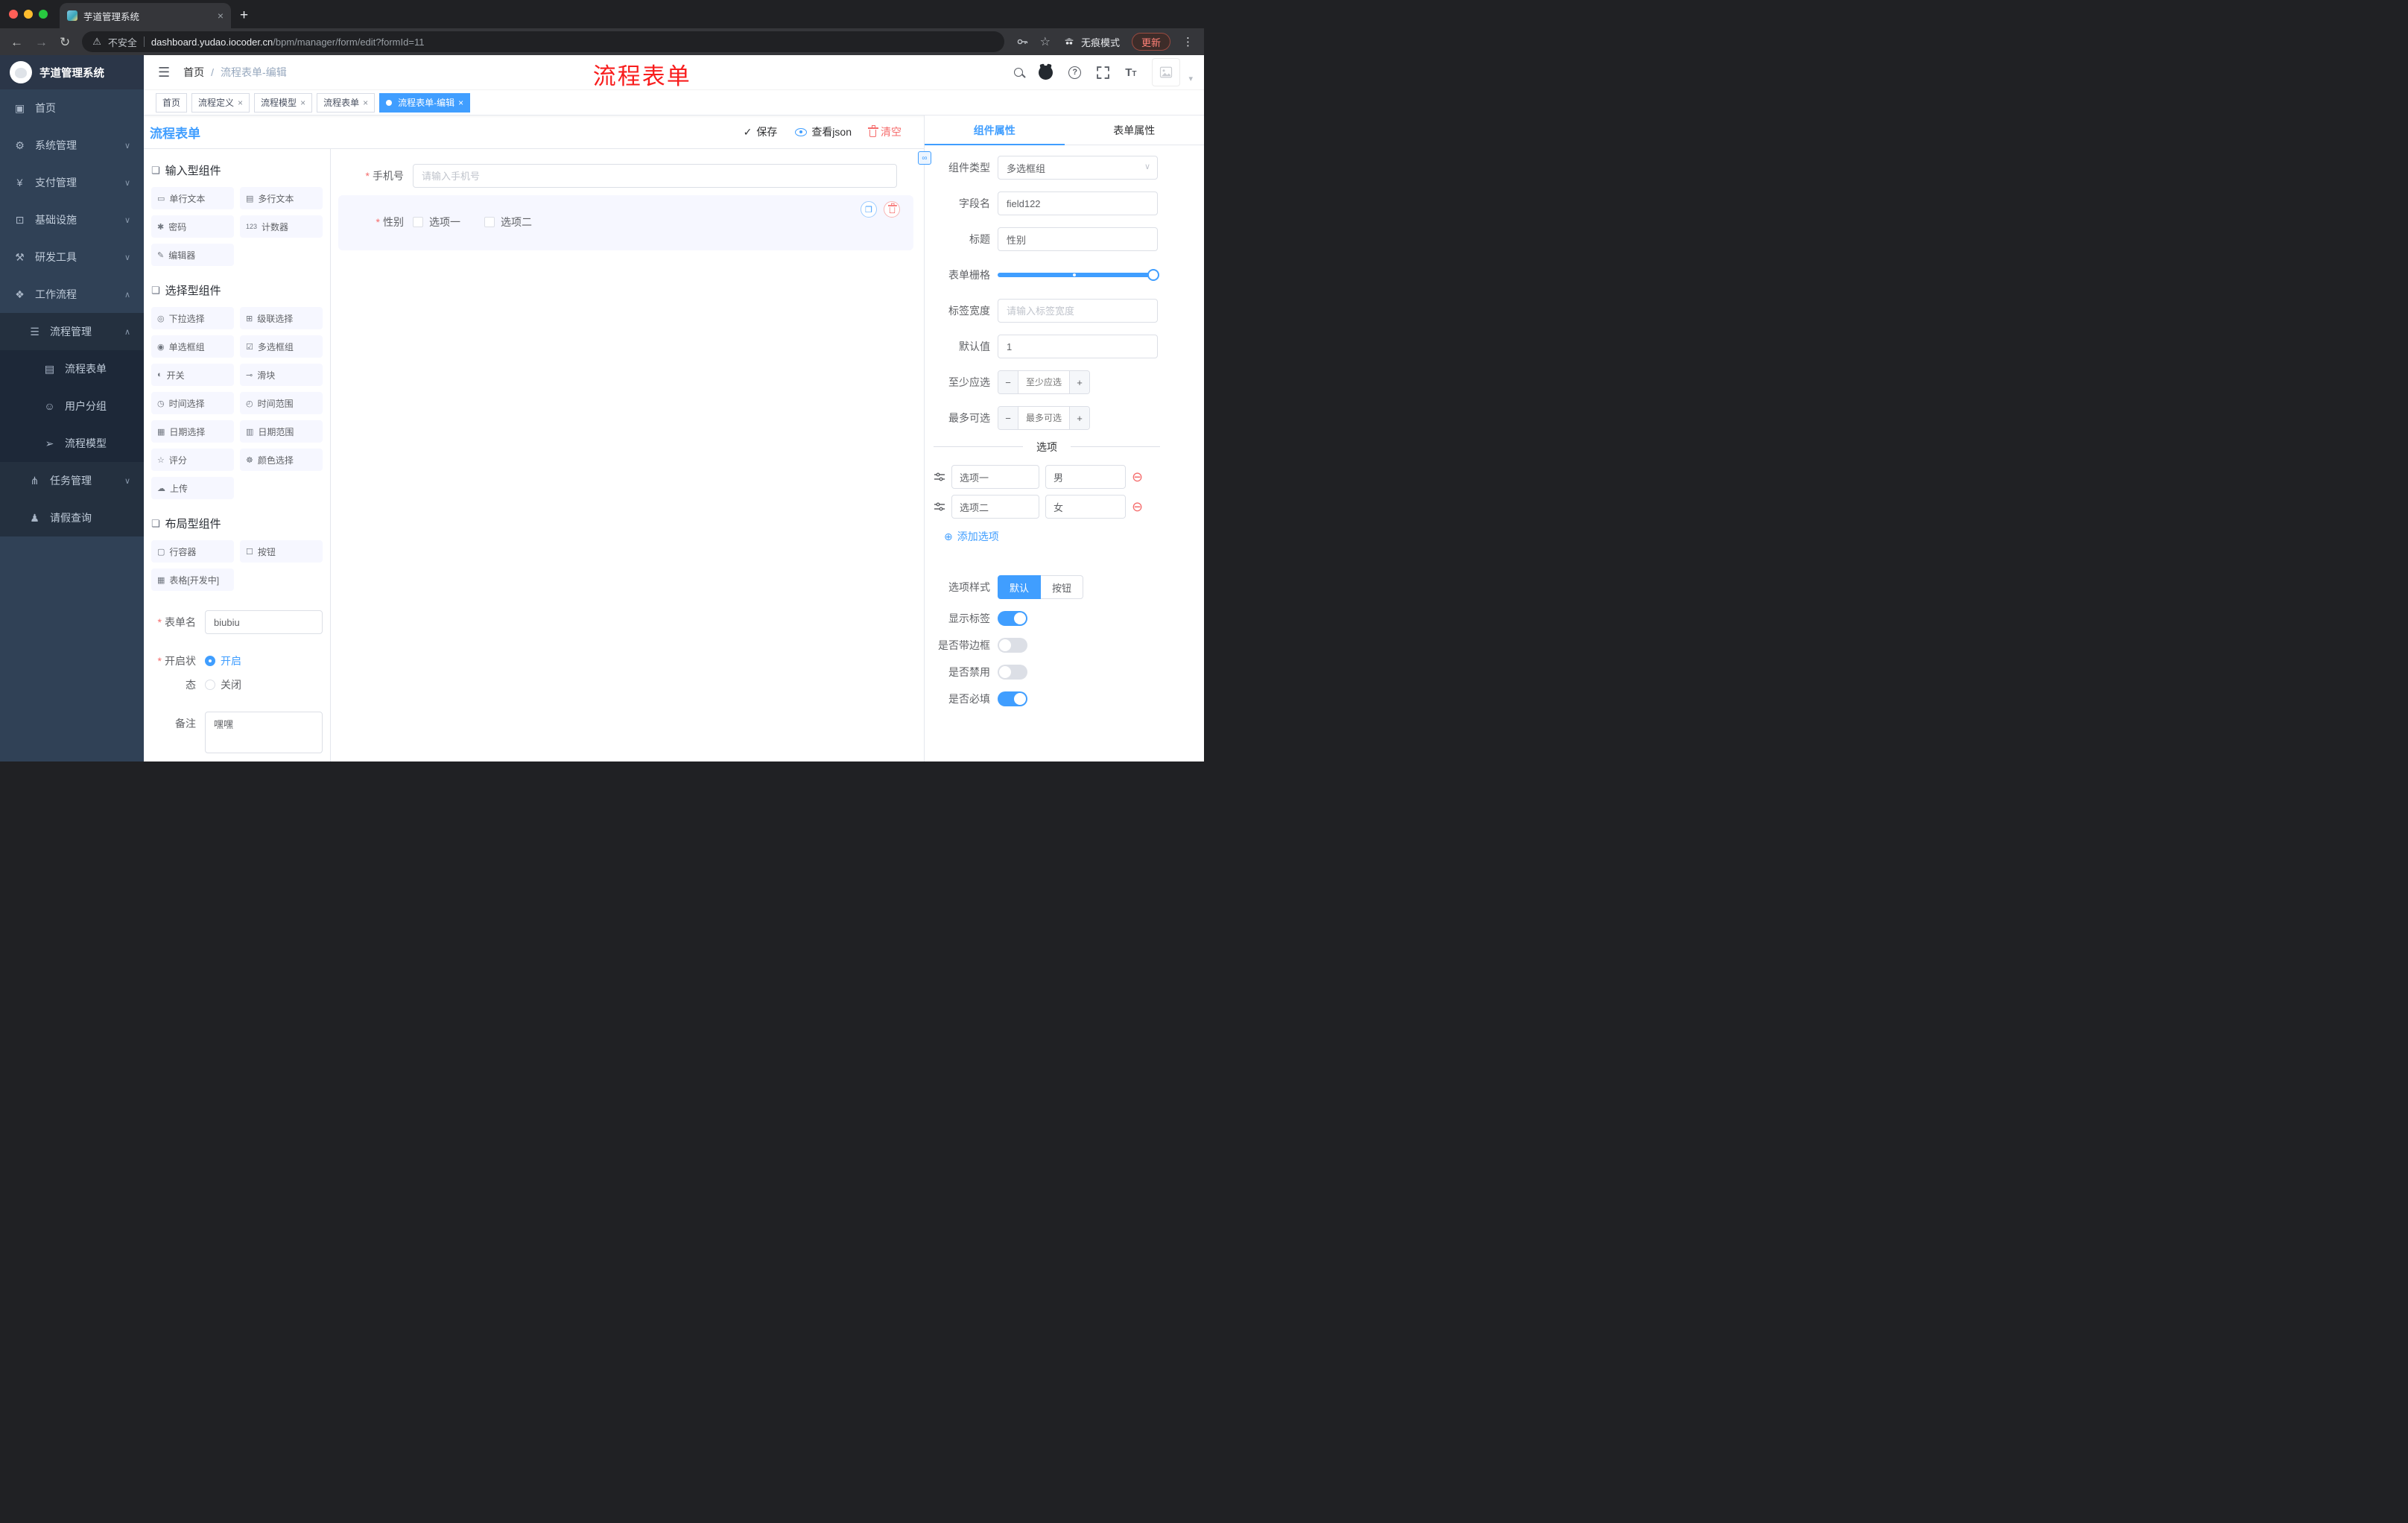  Describe the element at coordinates (1012, 673) in the screenshot. I see `disabled-toggle` at that location.